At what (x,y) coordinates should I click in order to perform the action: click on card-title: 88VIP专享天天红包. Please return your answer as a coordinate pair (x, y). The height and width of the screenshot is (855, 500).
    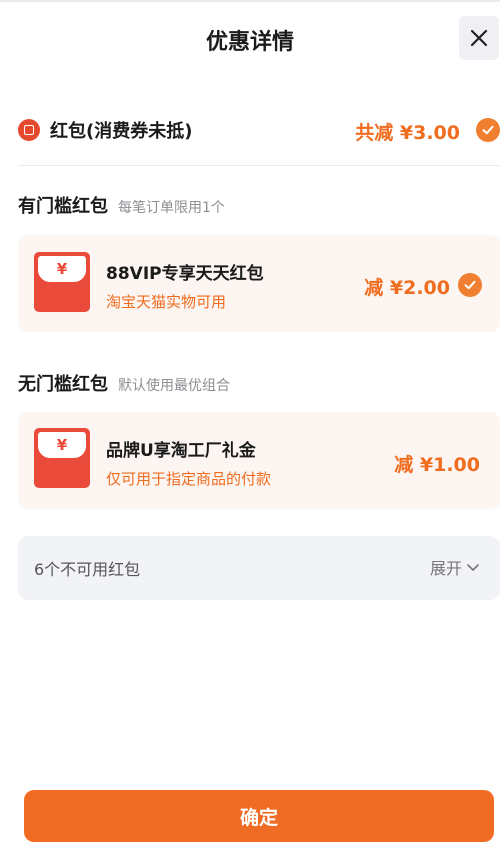
    Looking at the image, I should click on (185, 274).